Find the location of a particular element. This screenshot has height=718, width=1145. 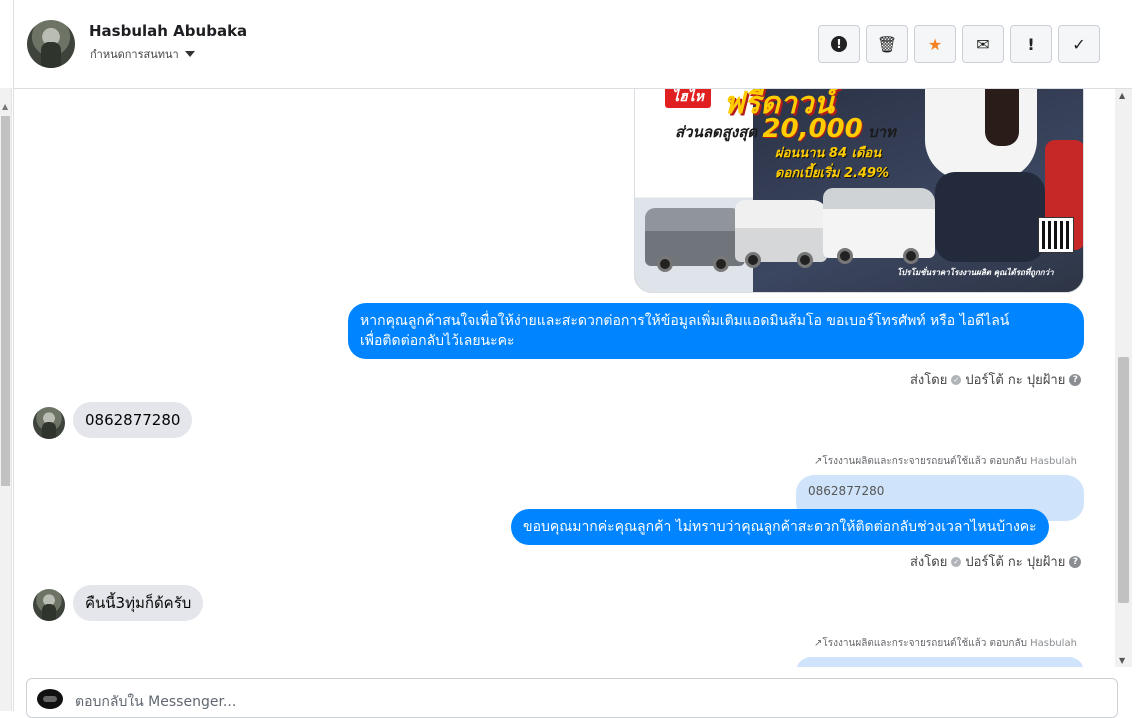

star-icon: ★ is located at coordinates (935, 44).